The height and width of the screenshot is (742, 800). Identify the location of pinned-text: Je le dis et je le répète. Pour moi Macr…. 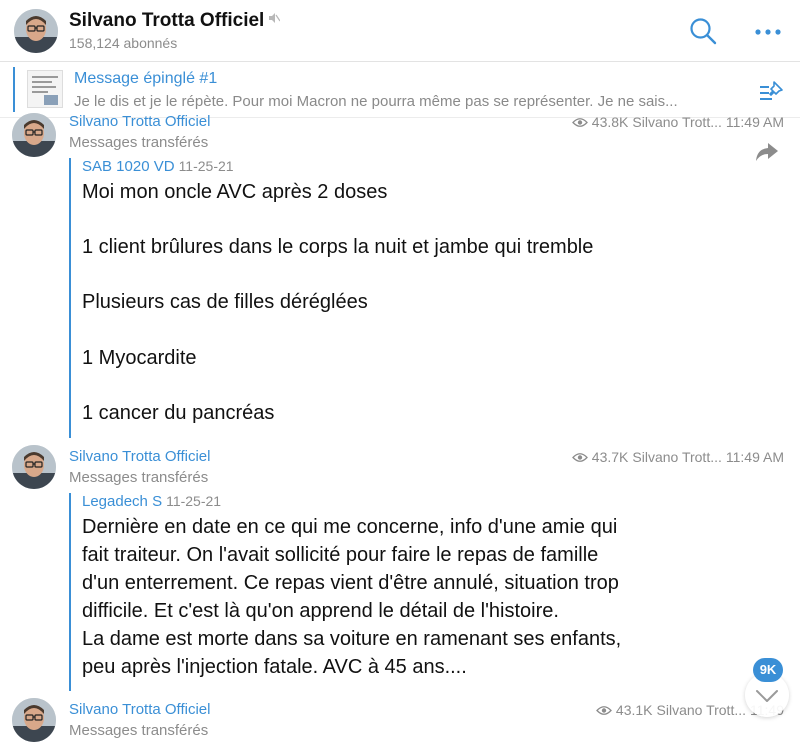
(376, 101).